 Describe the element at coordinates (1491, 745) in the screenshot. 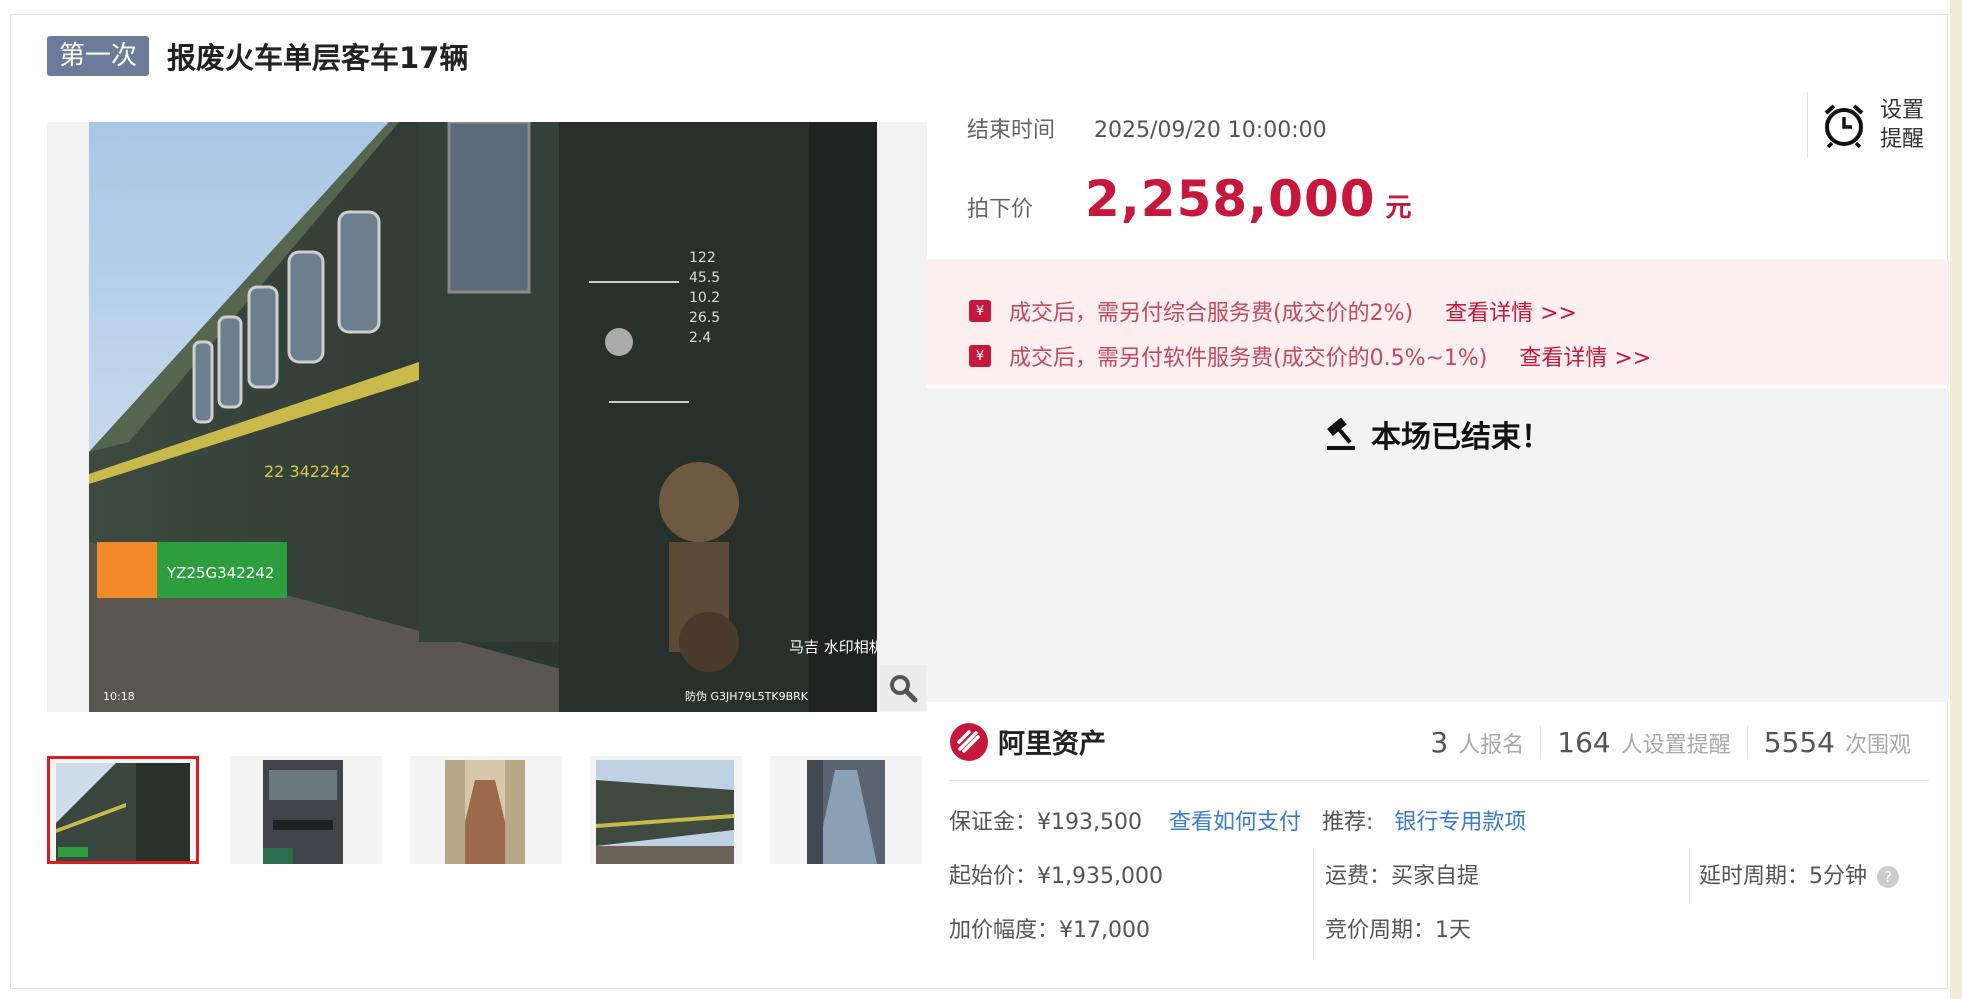

I see `stat-signups-label: 人报名` at that location.